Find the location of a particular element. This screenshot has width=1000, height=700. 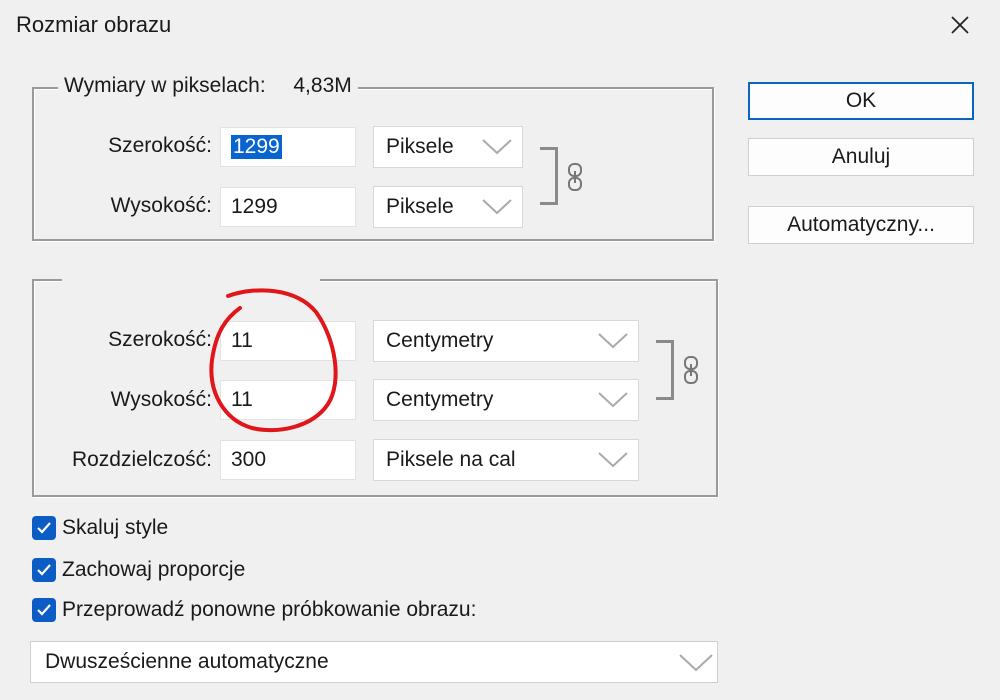

pixel-width-input: 1299 is located at coordinates (288, 147).